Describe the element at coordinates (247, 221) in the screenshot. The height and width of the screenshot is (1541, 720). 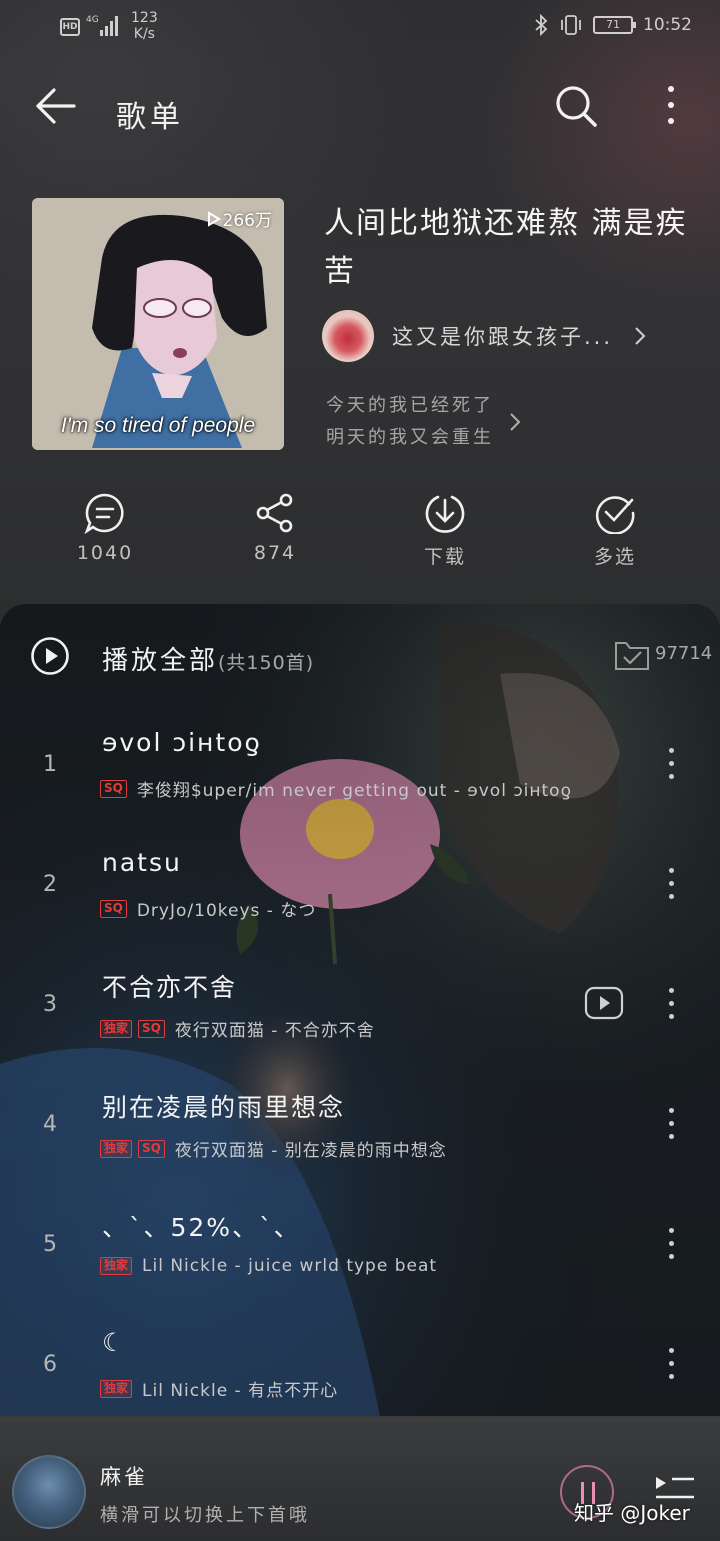
I see `play-count-value: 266万` at that location.